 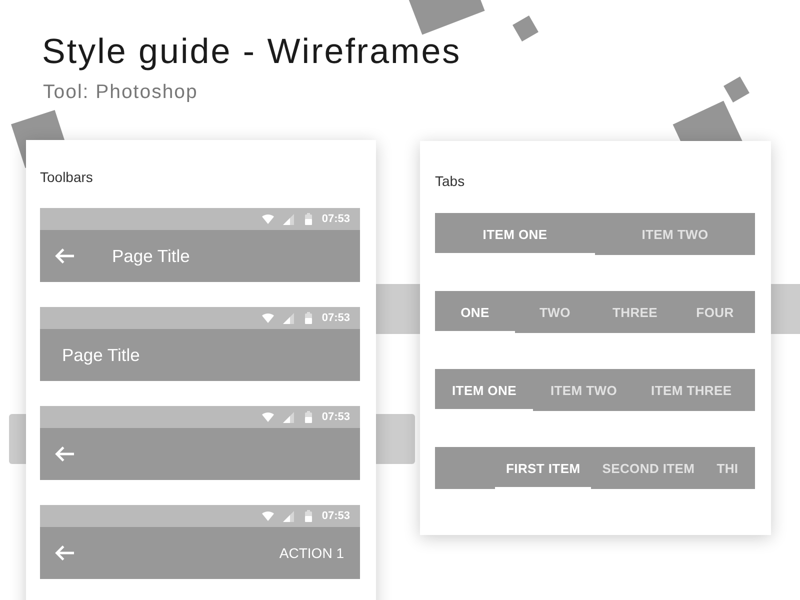 What do you see at coordinates (635, 312) in the screenshot?
I see `tab: THREE` at bounding box center [635, 312].